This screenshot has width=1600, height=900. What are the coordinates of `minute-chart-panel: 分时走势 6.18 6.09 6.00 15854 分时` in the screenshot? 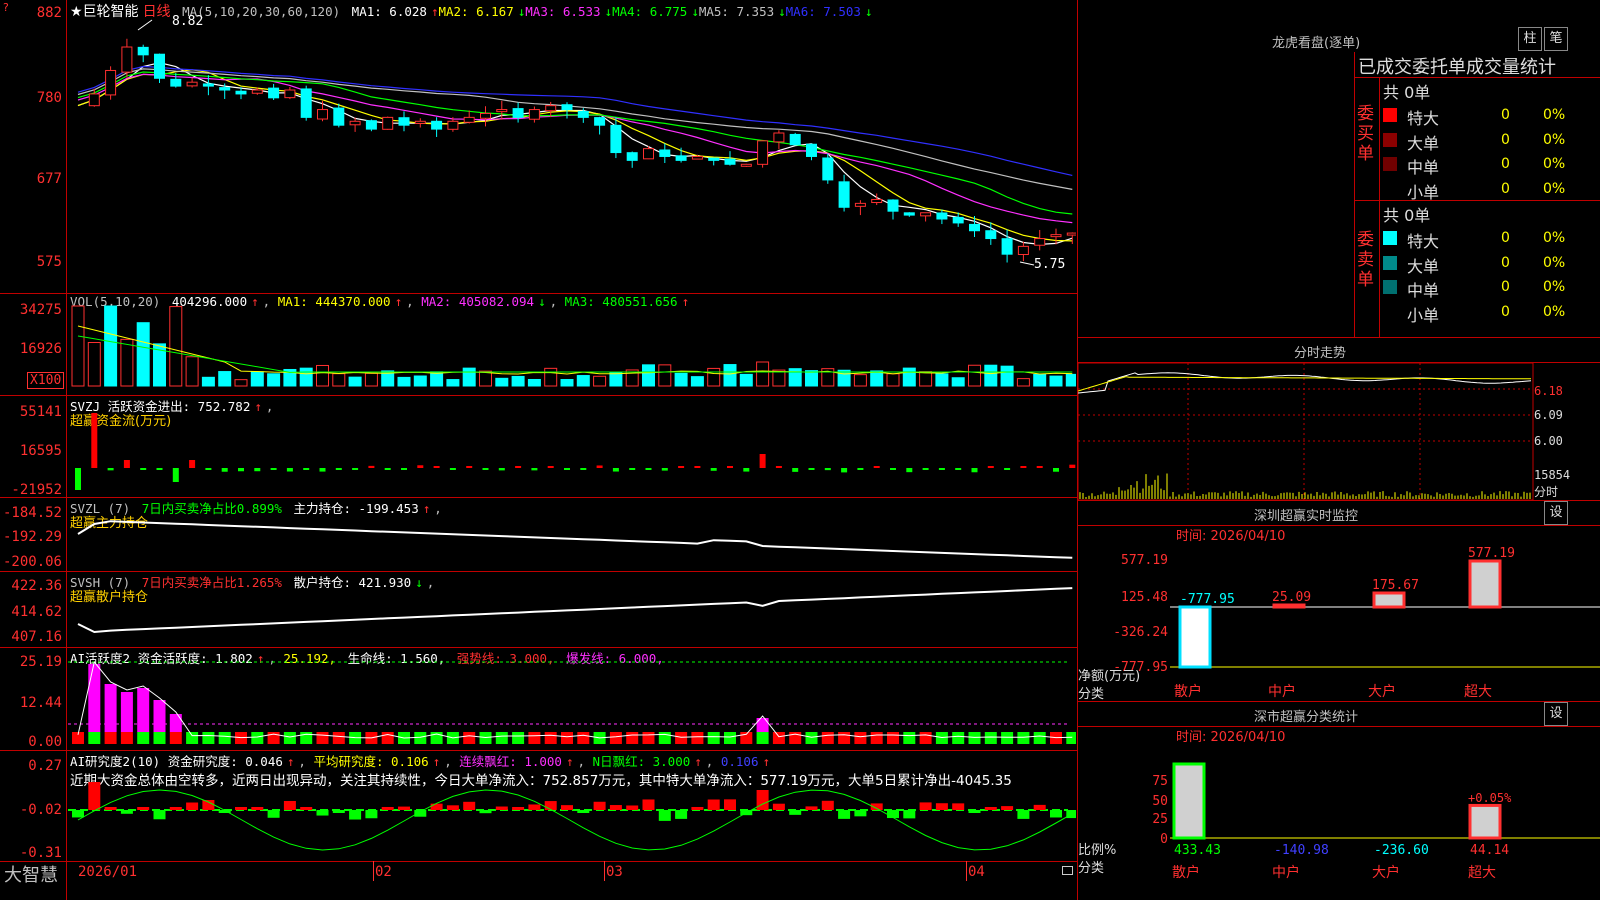 It's located at (1339, 419).